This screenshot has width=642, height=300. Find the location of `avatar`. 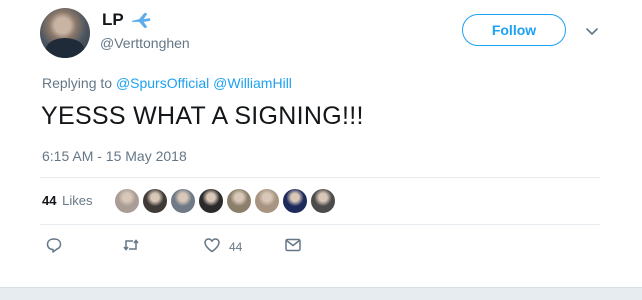

avatar is located at coordinates (65, 33).